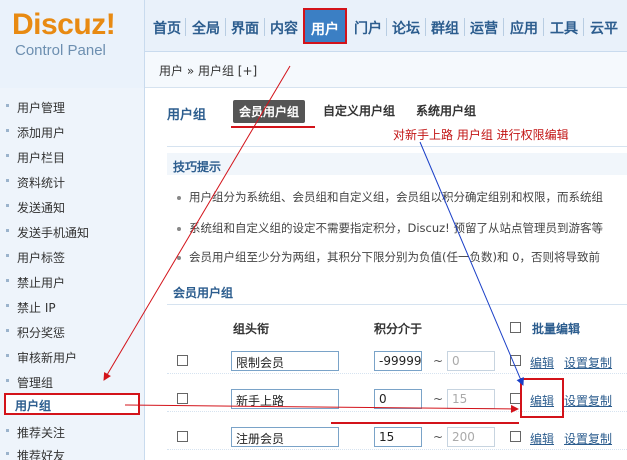 This screenshot has height=460, width=627. What do you see at coordinates (269, 111) in the screenshot?
I see `tab-member-groups: 会员用户组` at bounding box center [269, 111].